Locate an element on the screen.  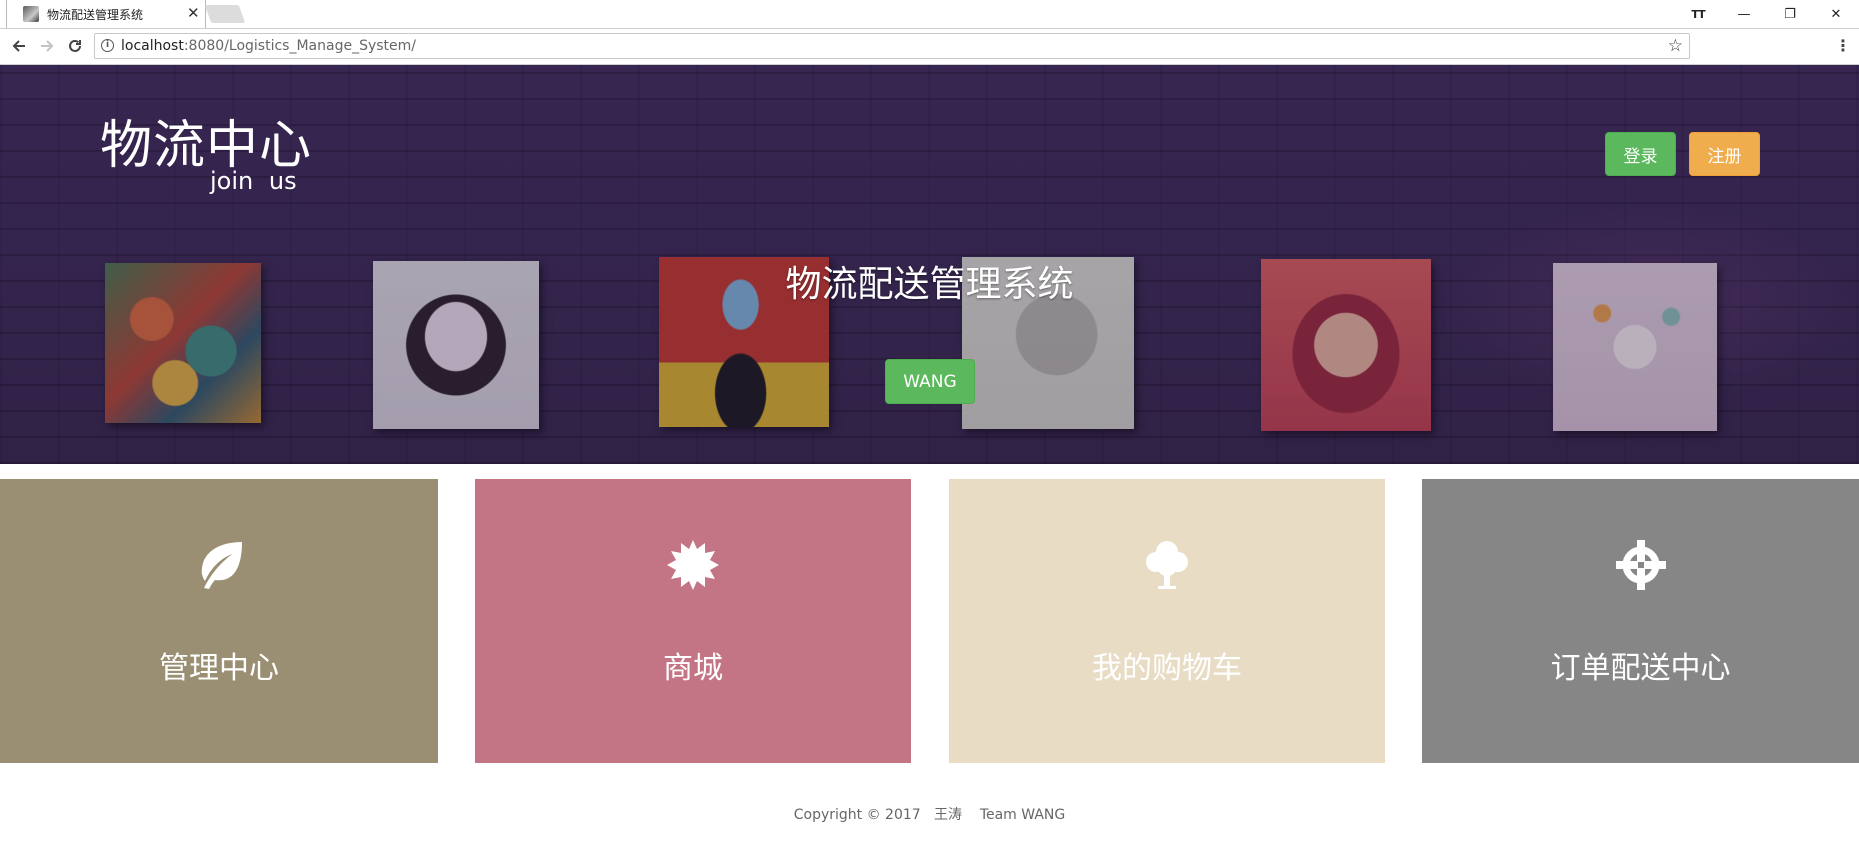
tab-close-icon: ✕ is located at coordinates (193, 13).